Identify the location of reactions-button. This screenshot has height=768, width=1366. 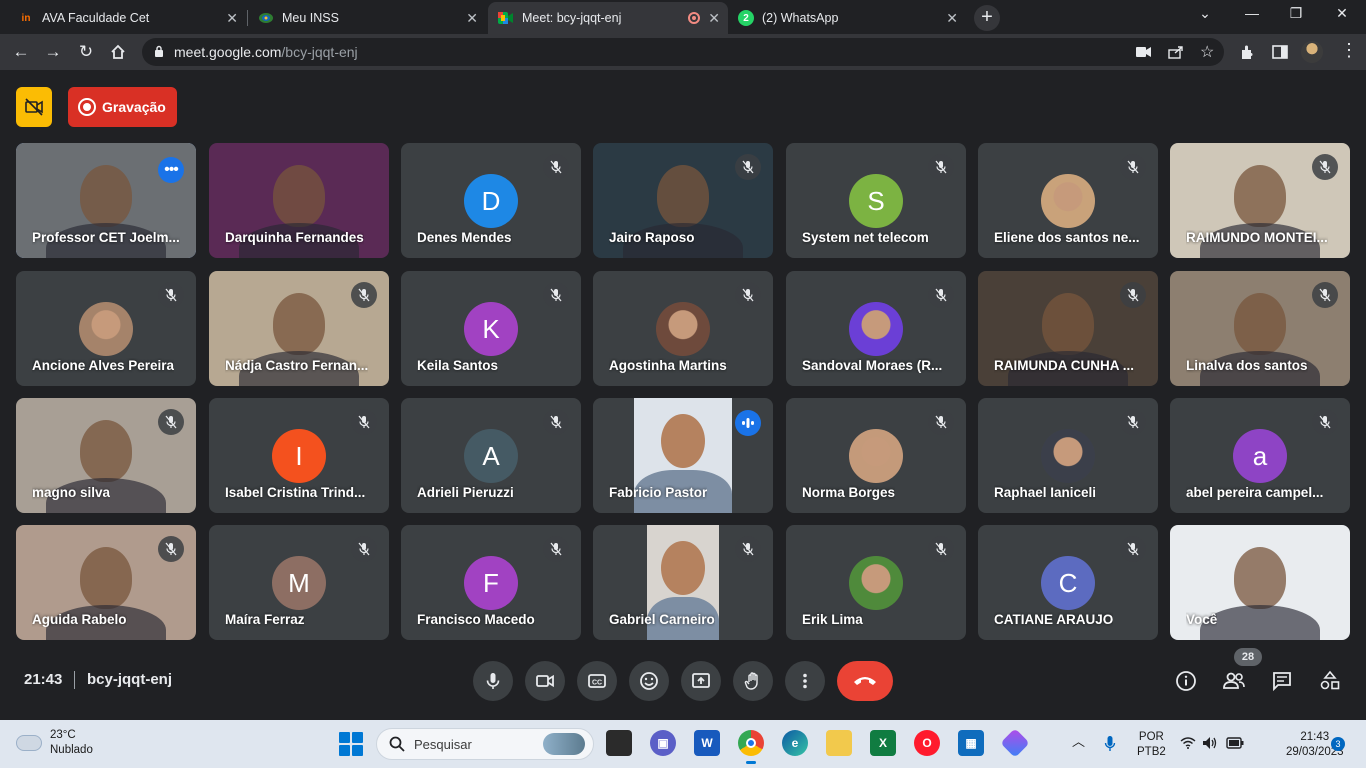
(649, 681).